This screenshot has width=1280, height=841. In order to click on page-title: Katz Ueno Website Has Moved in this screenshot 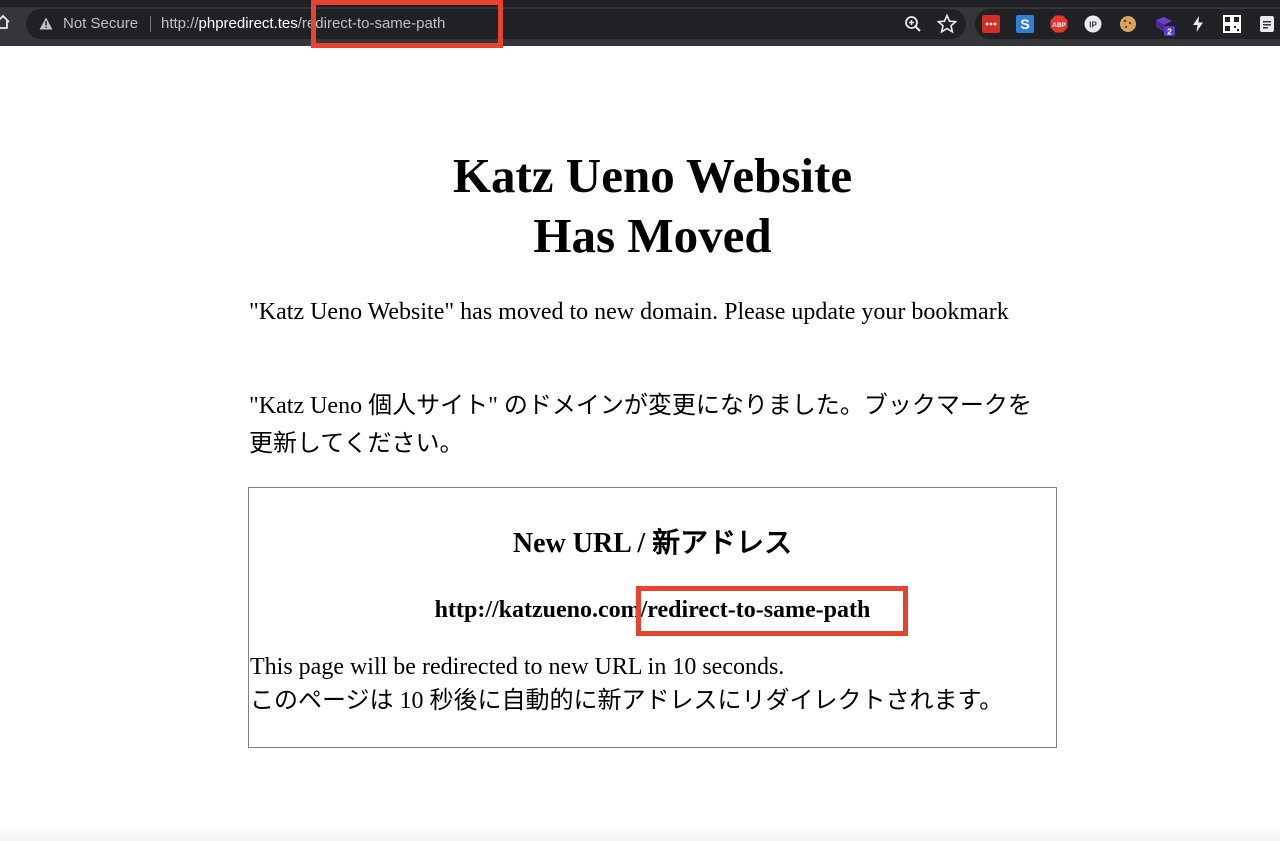, I will do `click(640, 206)`.